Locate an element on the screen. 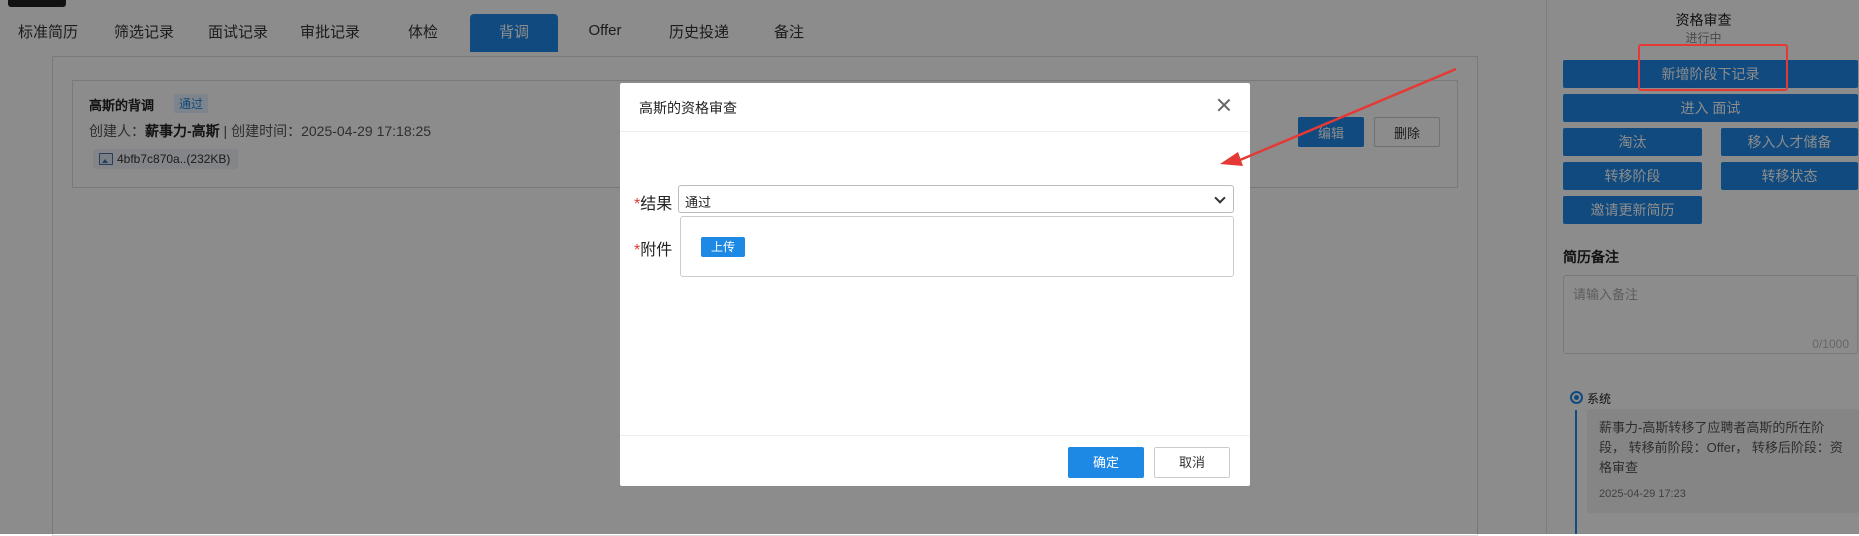 This screenshot has width=1859, height=536. attachment-upload-area: 上传 is located at coordinates (957, 246).